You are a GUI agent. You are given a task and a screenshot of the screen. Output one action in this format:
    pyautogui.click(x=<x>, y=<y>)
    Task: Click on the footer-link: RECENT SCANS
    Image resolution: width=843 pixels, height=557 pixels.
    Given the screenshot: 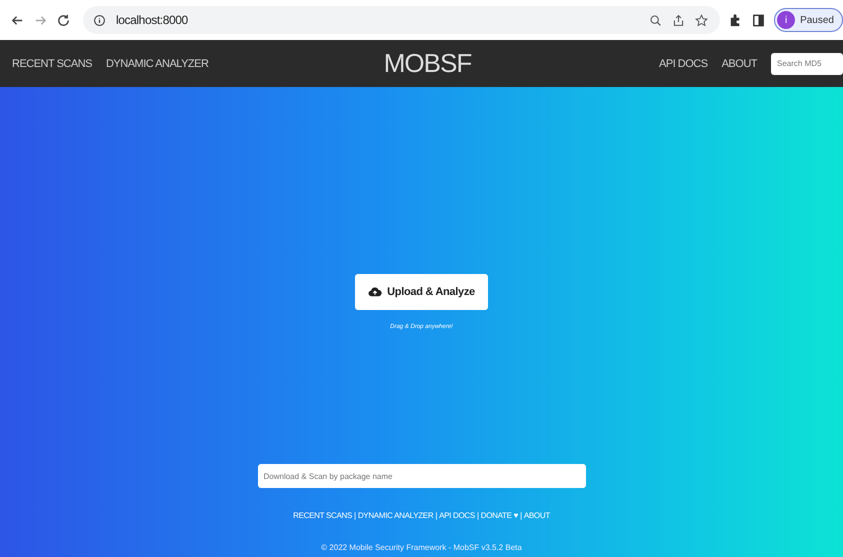 What is the action you would take?
    pyautogui.click(x=322, y=515)
    